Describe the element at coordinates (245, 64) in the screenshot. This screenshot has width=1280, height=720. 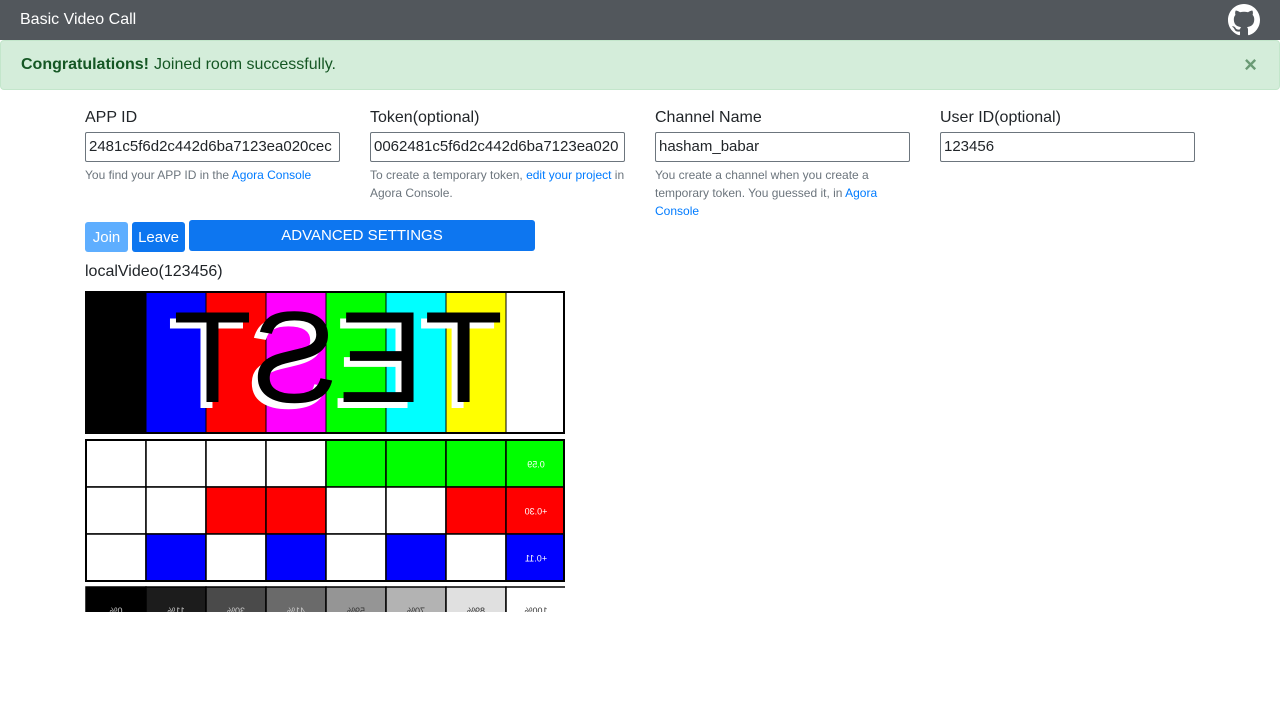
I see `alert-message: Joined room successfully.` at that location.